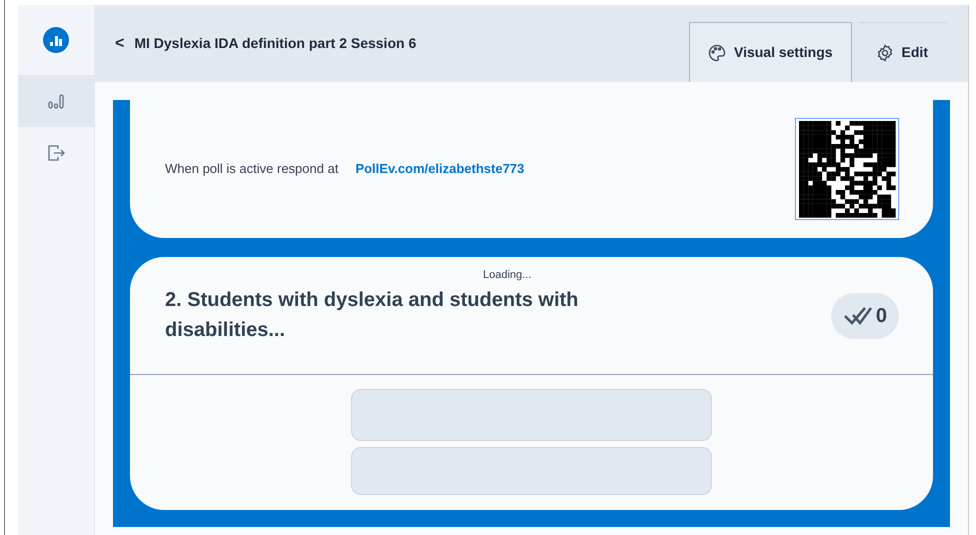 This screenshot has width=976, height=535. Describe the element at coordinates (439, 169) in the screenshot. I see `poll-link: PollEv.com/elizabethste773` at that location.